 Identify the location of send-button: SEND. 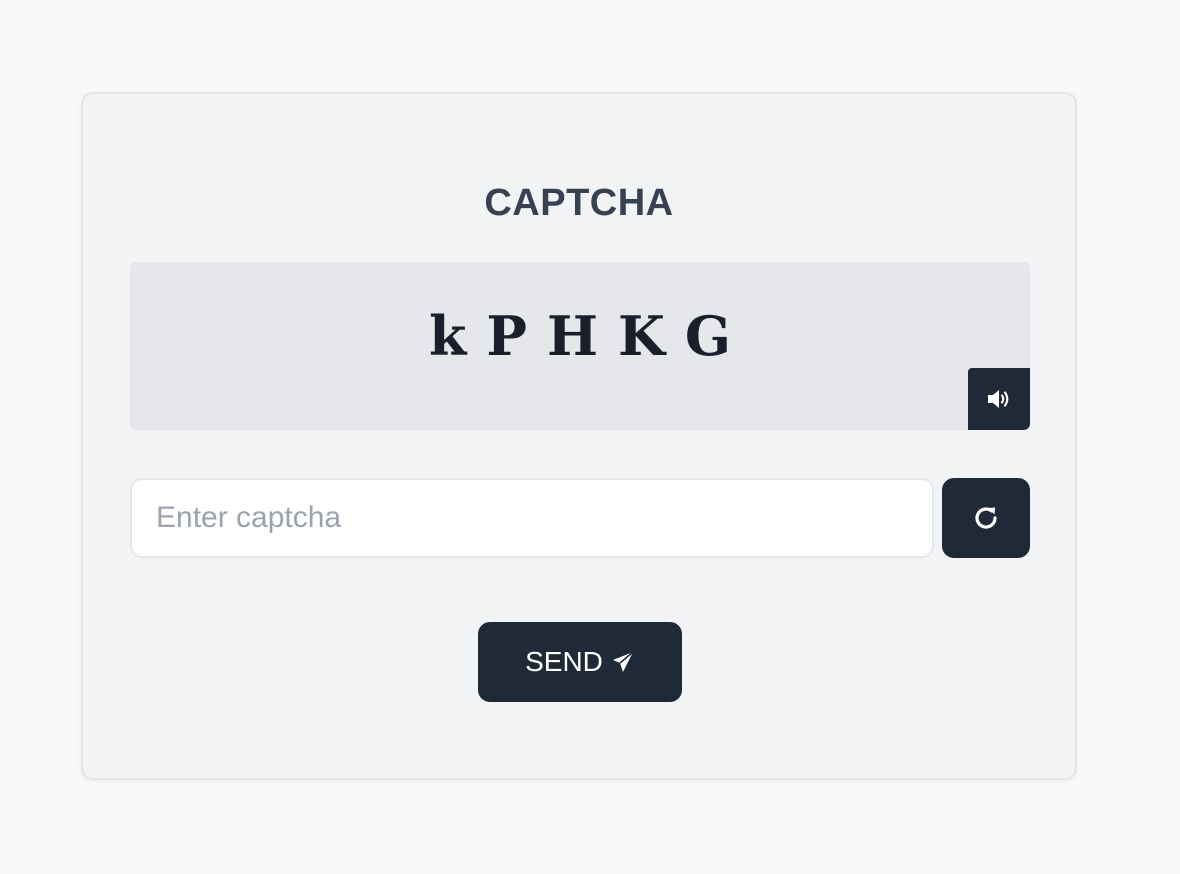
(580, 662).